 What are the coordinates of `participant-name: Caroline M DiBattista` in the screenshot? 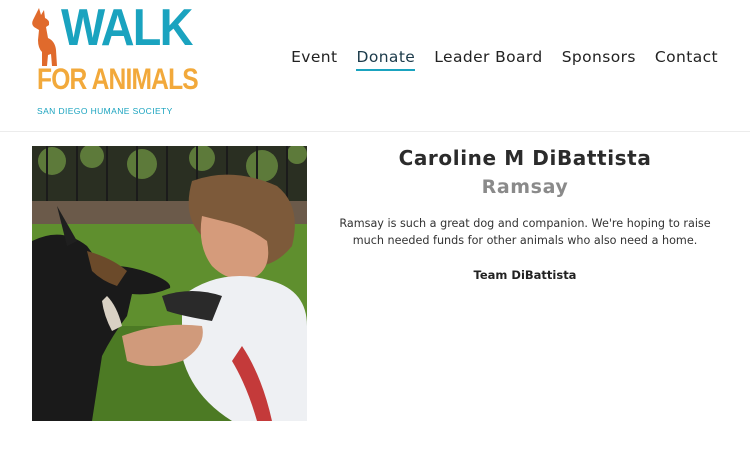 It's located at (525, 158).